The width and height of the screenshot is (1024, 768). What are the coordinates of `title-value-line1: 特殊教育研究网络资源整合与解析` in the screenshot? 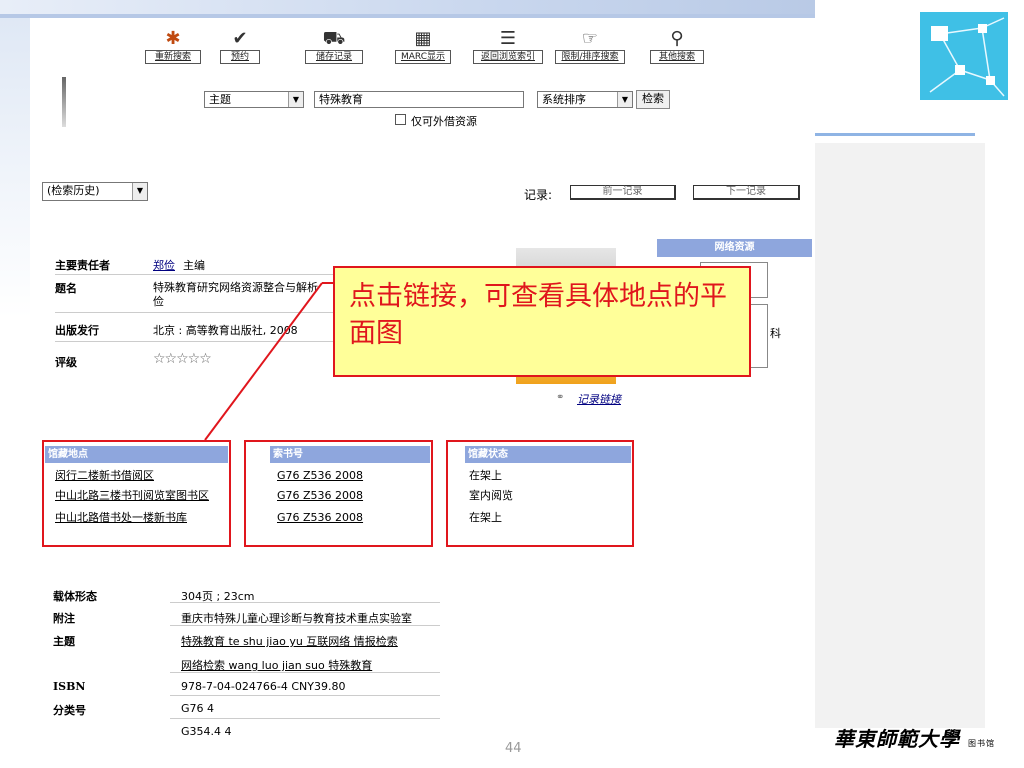 It's located at (235, 287).